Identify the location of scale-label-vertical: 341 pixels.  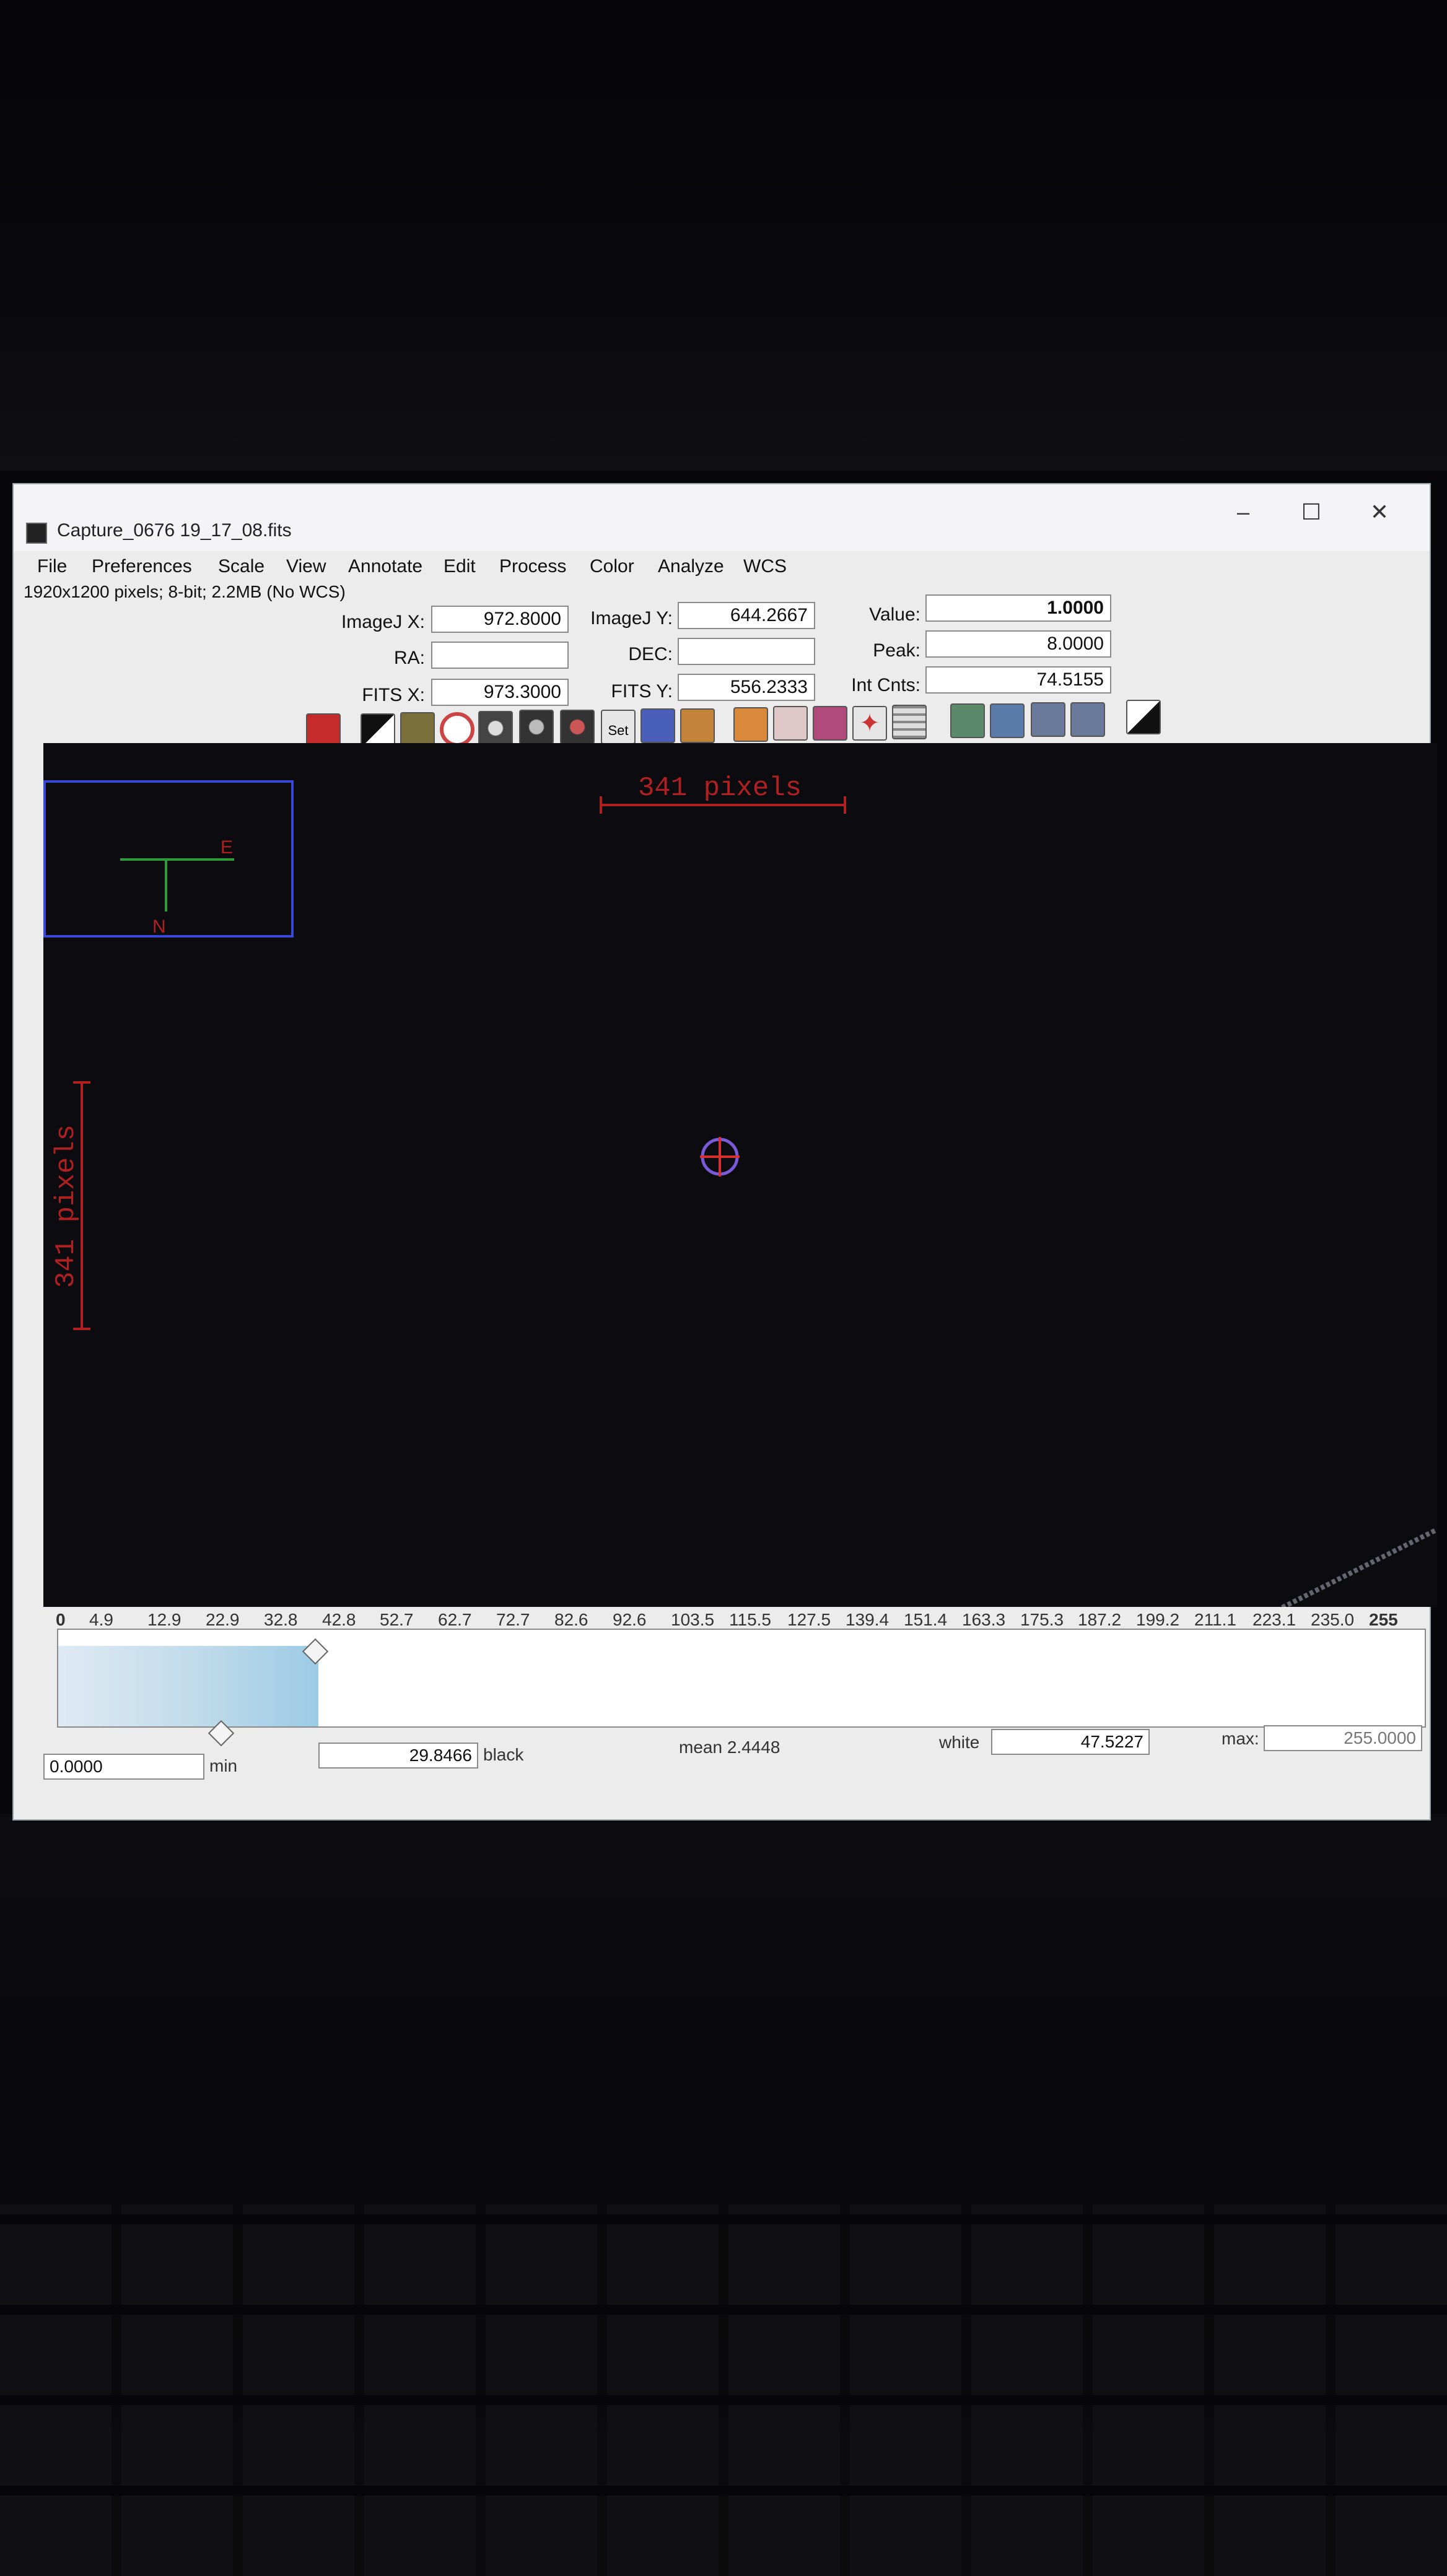
(66, 1206).